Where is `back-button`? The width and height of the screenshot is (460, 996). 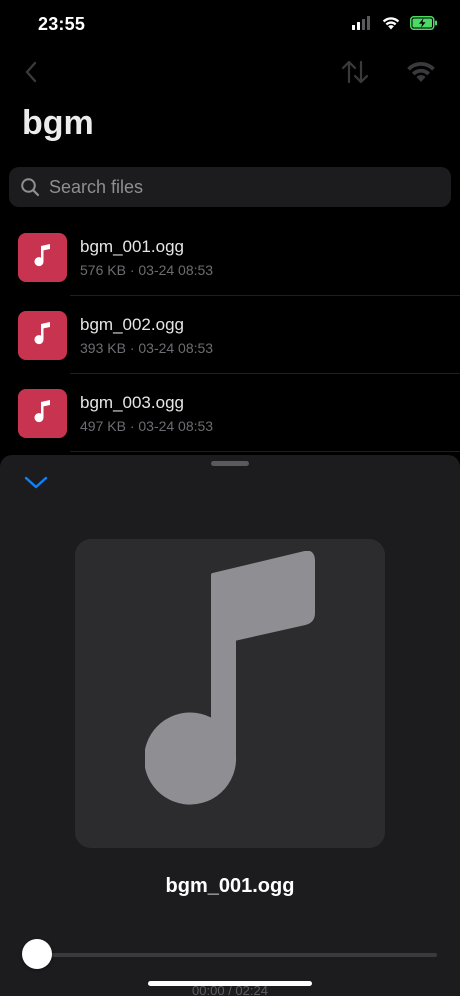 back-button is located at coordinates (31, 74).